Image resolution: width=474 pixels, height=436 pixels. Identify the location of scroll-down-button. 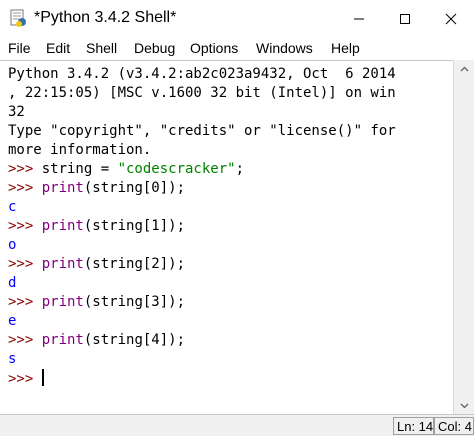
(464, 405).